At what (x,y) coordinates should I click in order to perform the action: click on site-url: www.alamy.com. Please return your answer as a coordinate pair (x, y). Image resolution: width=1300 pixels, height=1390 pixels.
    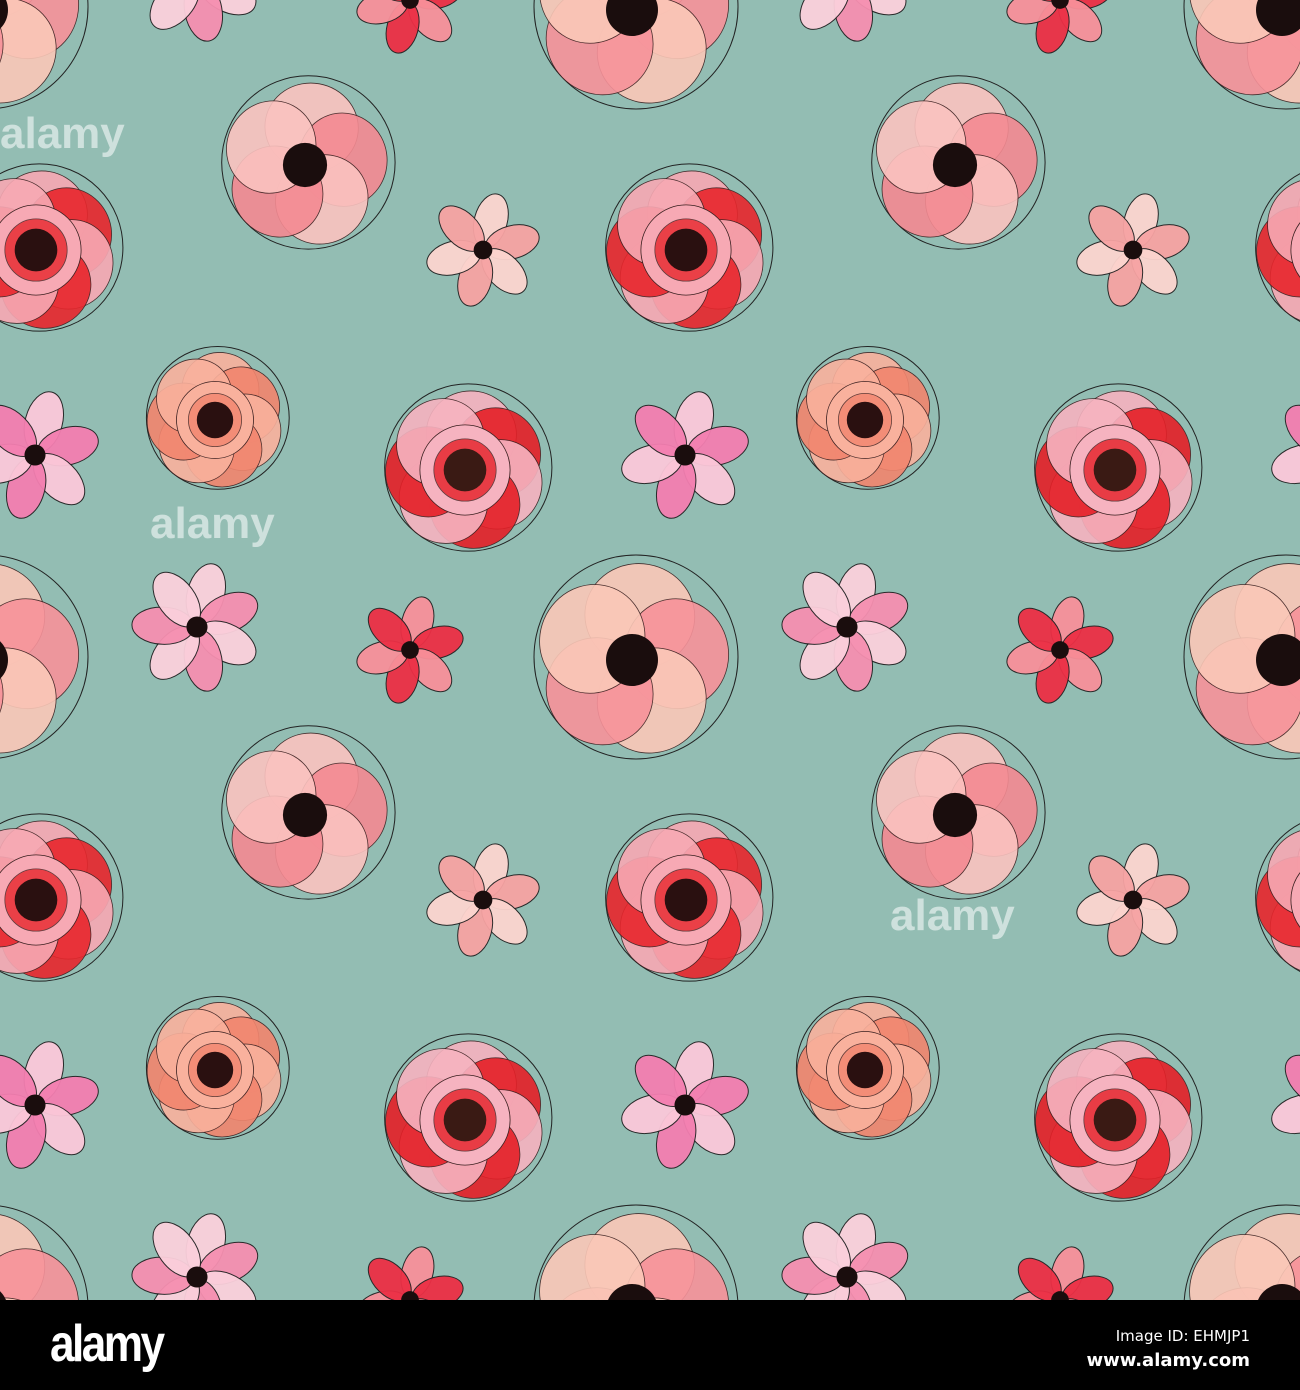
    Looking at the image, I should click on (1168, 1360).